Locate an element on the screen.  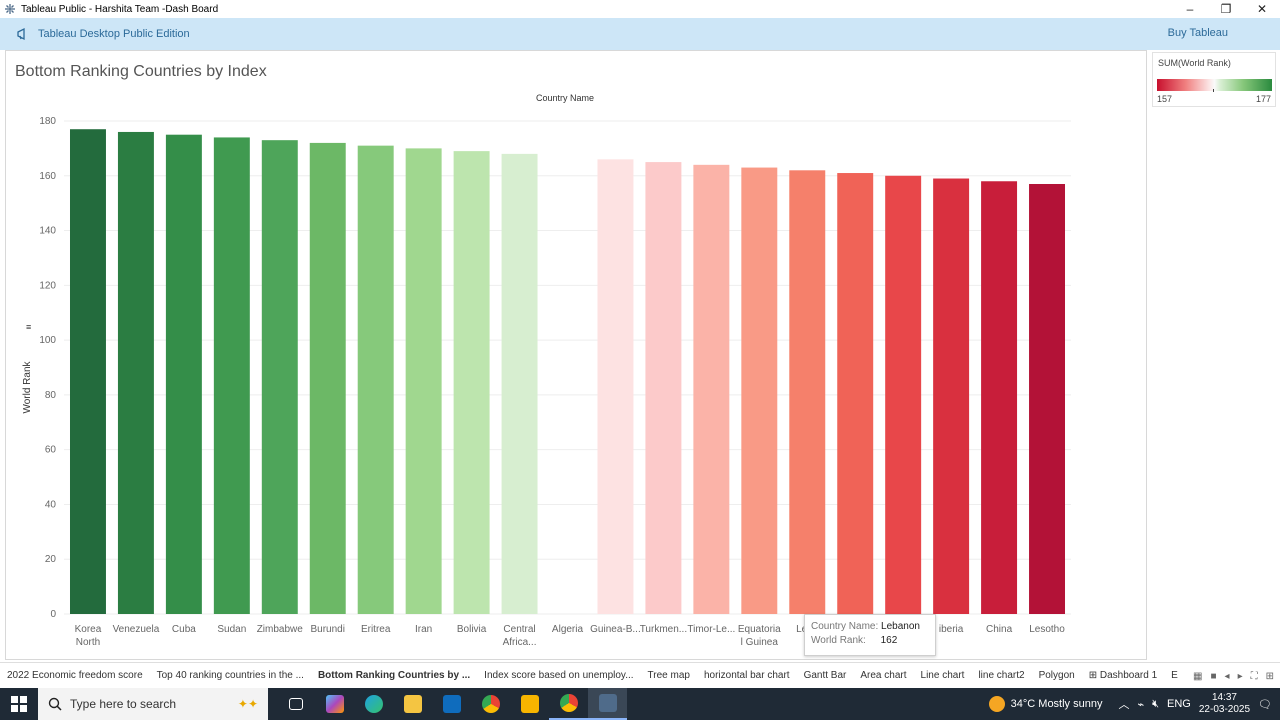
language-indicator: ENG is located at coordinates (1179, 704).